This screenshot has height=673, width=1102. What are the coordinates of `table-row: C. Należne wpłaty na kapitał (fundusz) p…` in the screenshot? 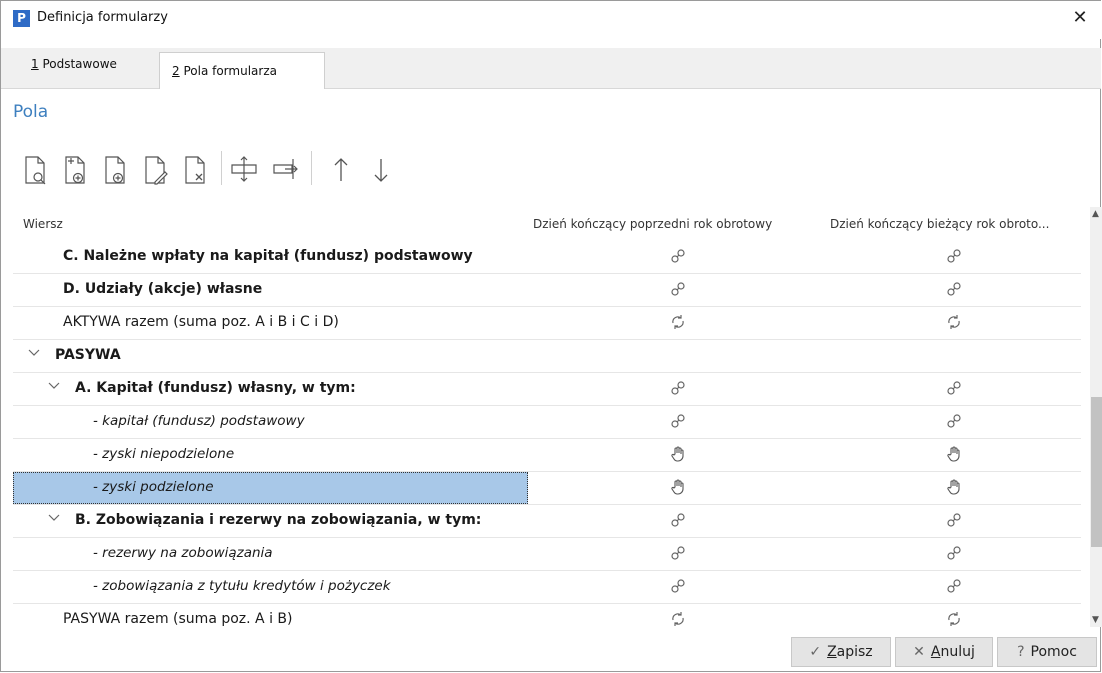 It's located at (547, 257).